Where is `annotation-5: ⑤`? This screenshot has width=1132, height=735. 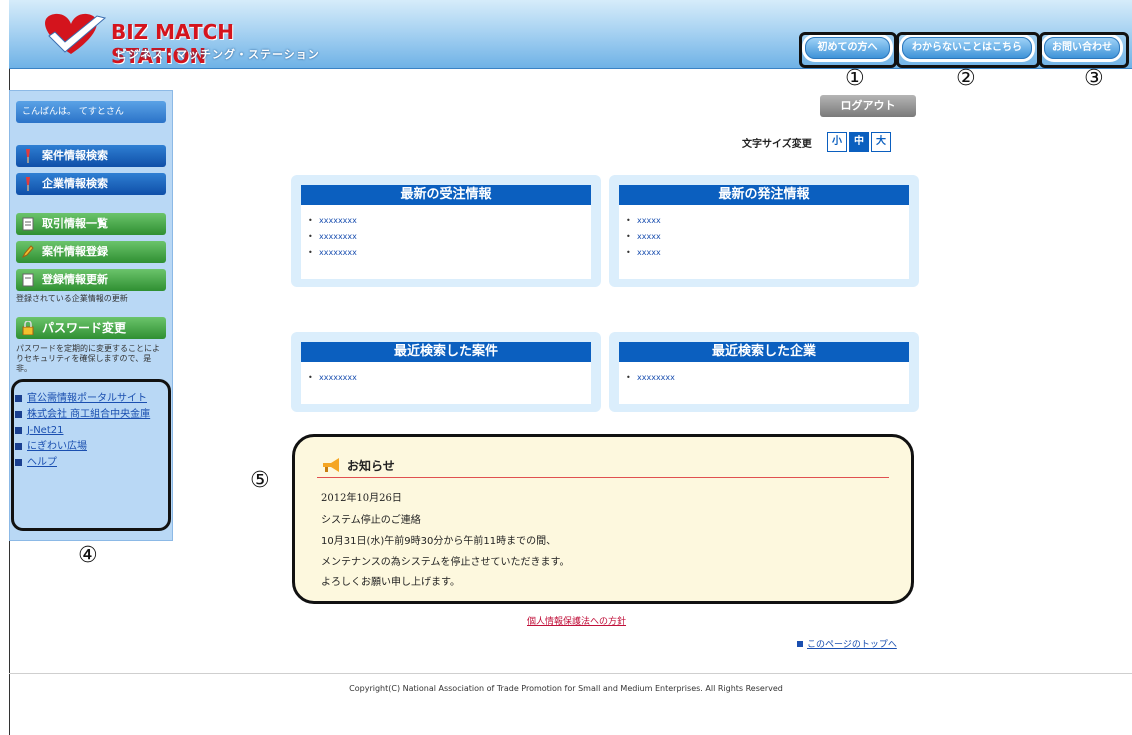
annotation-5: ⑤ is located at coordinates (260, 480).